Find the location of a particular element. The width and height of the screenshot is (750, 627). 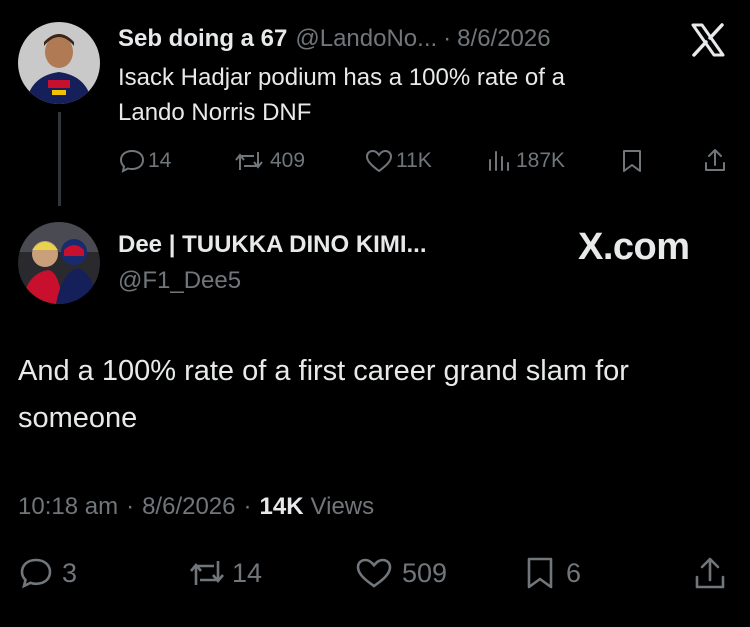

parent-views-button: 187K is located at coordinates (525, 161).